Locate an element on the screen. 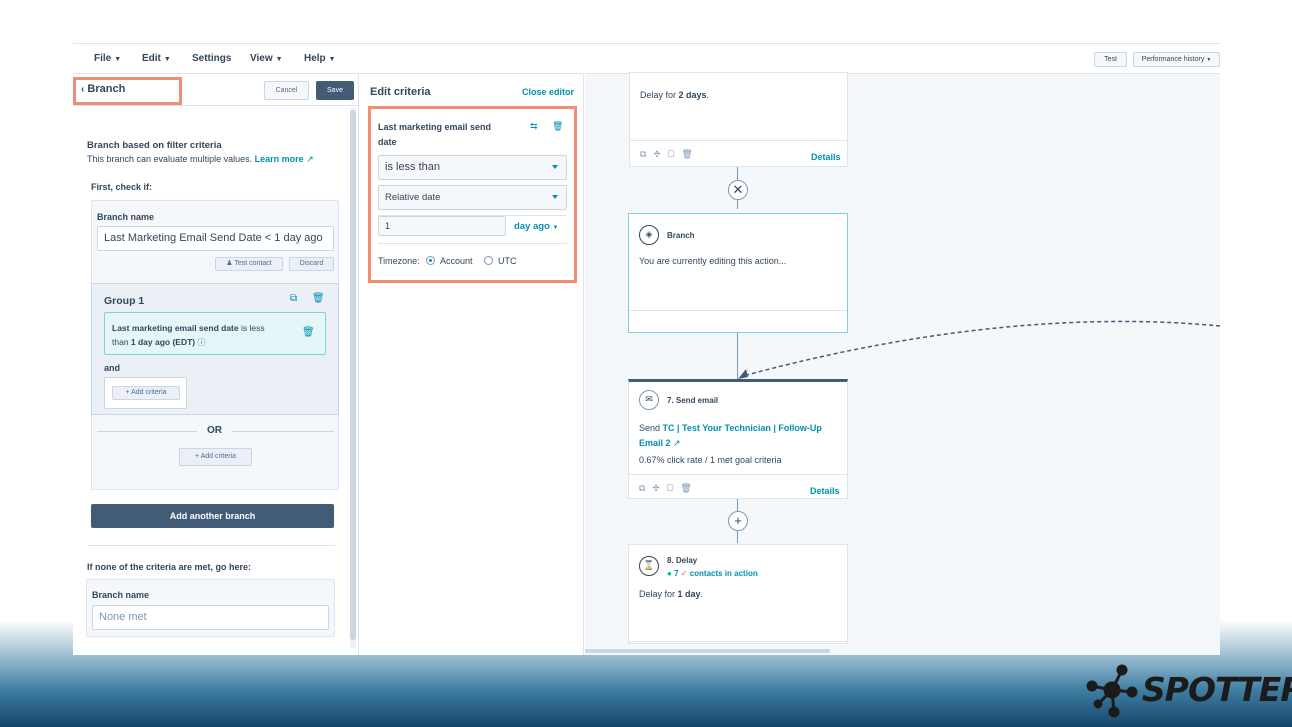 The image size is (1292, 727). add-criteria-or-button: + Add criteria is located at coordinates (215, 457).